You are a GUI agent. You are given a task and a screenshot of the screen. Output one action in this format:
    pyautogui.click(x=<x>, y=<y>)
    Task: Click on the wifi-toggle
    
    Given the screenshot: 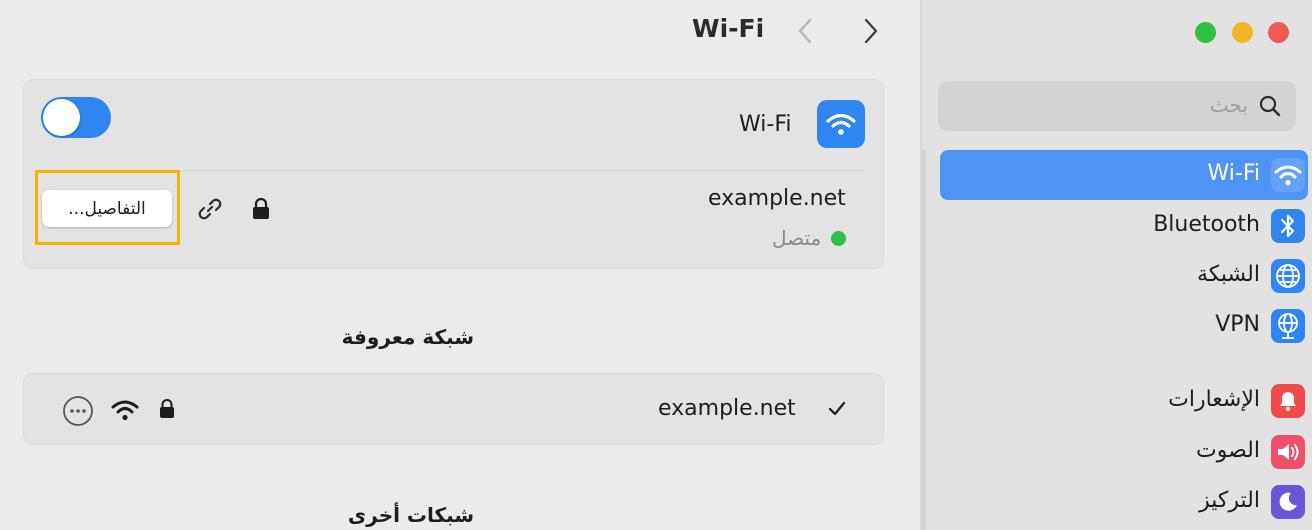 What is the action you would take?
    pyautogui.click(x=76, y=117)
    